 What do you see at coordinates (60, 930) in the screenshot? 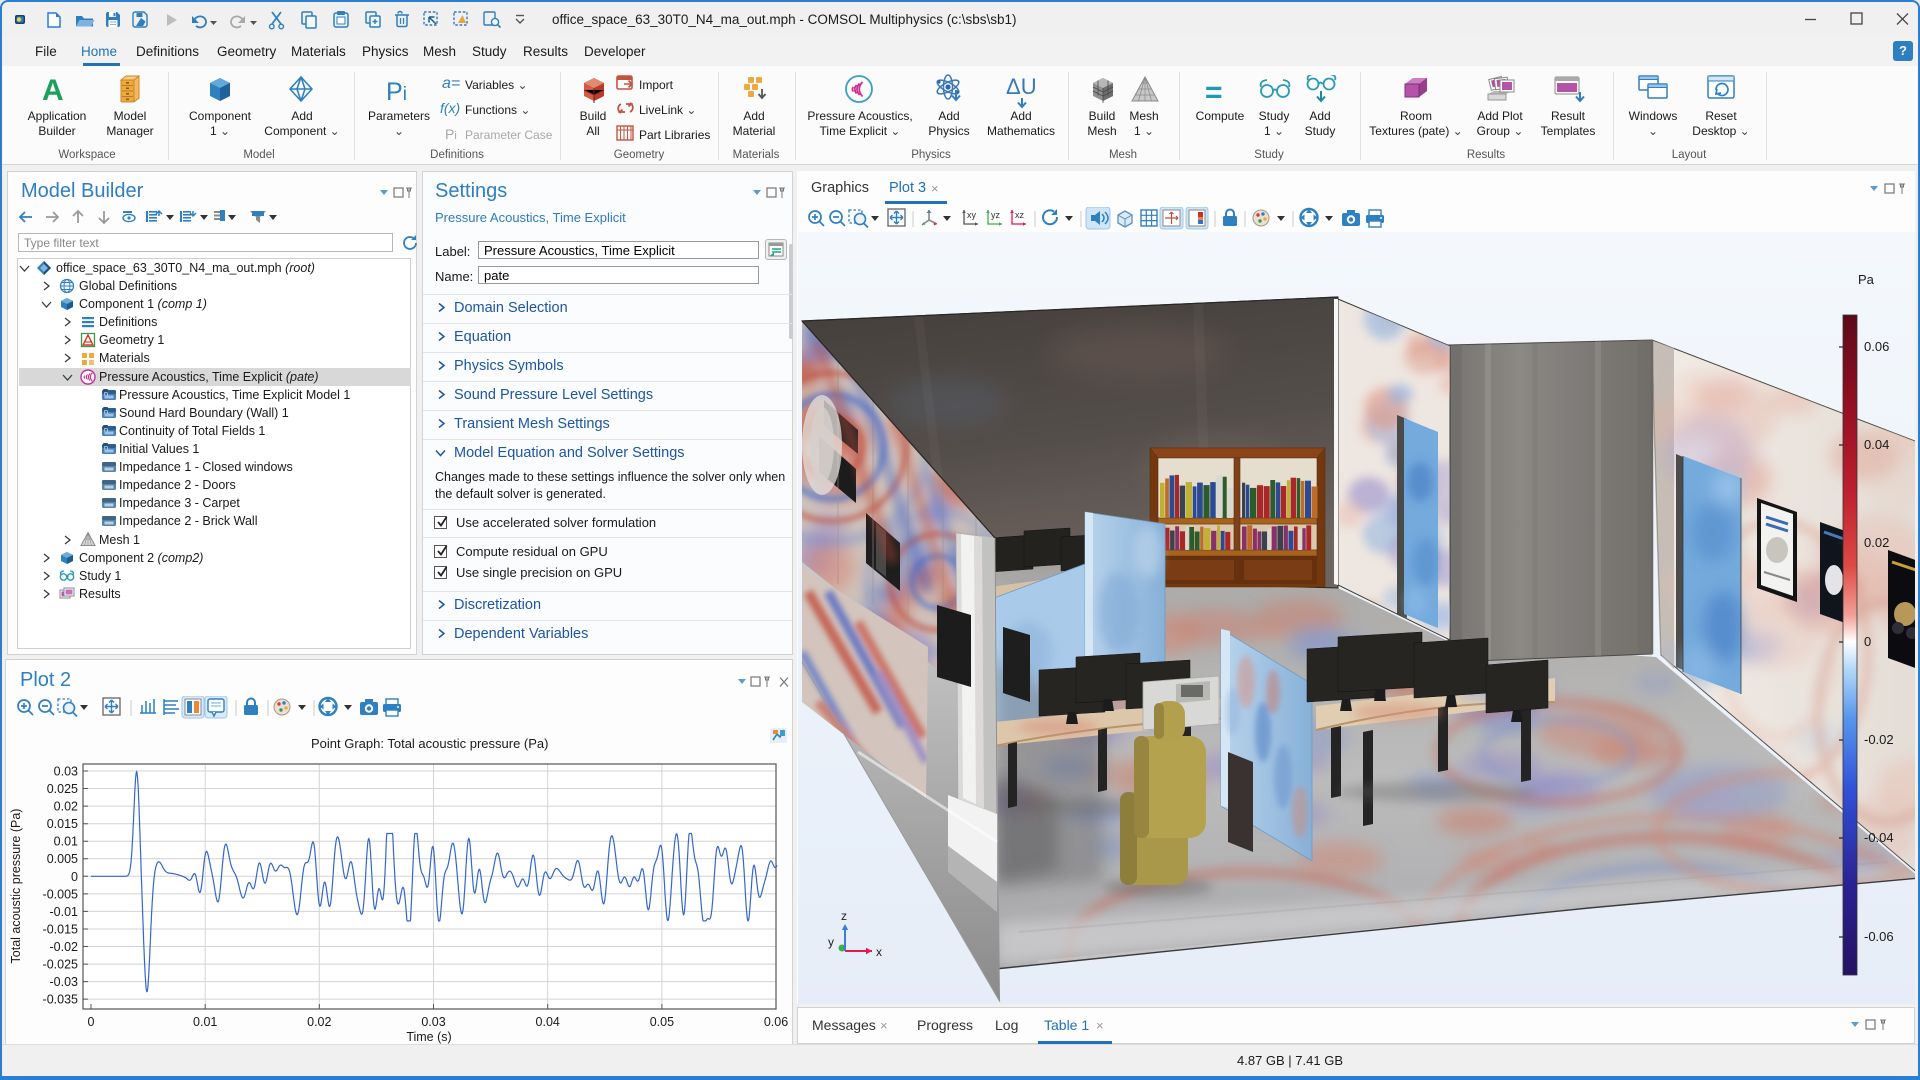
I see `svg-text: -0.015` at bounding box center [60, 930].